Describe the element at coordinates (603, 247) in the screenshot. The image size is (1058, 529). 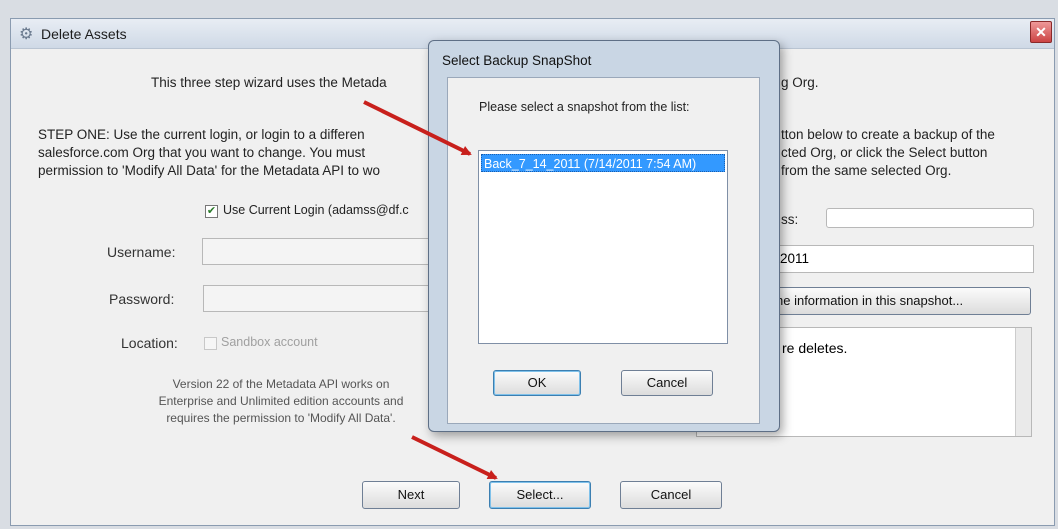
I see `snapshot-listbox: Back_7_14_2011 (7/14/2011 7:54 AM)` at that location.